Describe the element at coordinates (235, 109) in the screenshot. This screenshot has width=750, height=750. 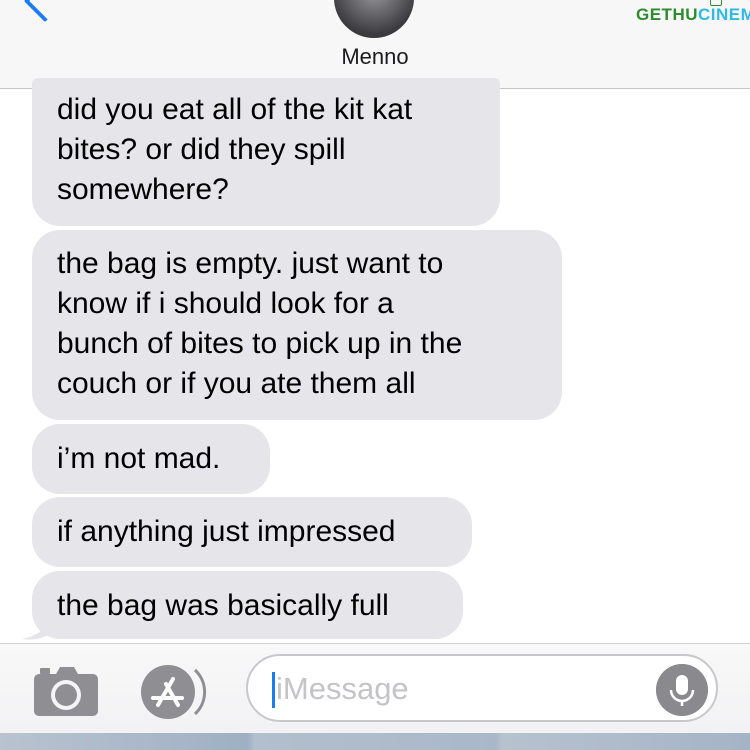
I see `message-text-line: did you eat all of the kit kat` at that location.